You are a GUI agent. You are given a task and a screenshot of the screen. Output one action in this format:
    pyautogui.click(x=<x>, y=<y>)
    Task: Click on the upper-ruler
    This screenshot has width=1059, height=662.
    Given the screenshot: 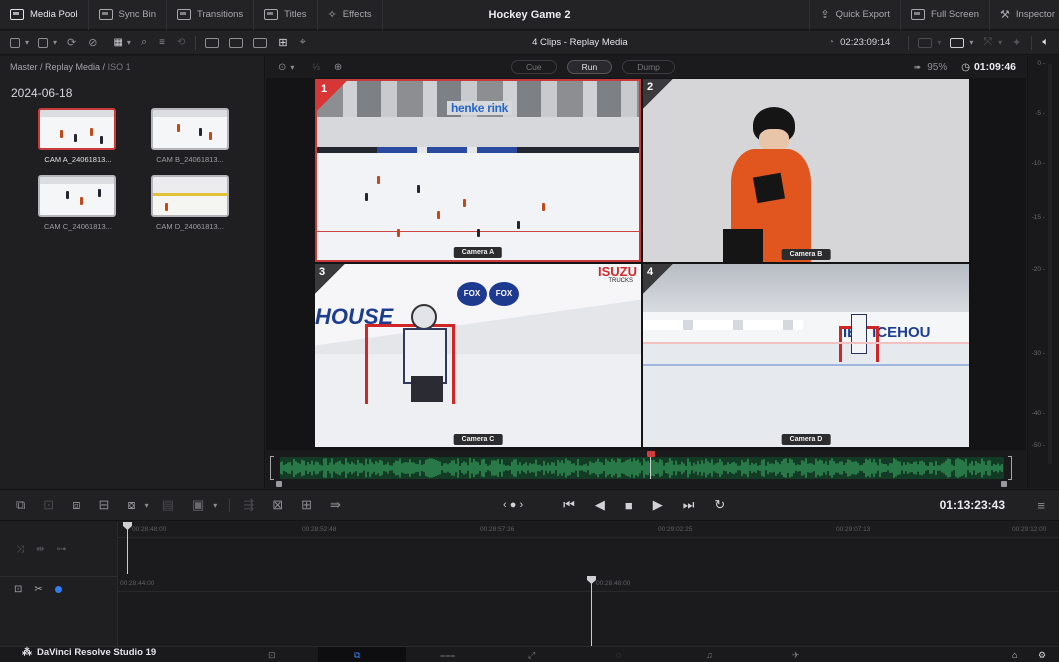 What is the action you would take?
    pyautogui.click(x=588, y=530)
    